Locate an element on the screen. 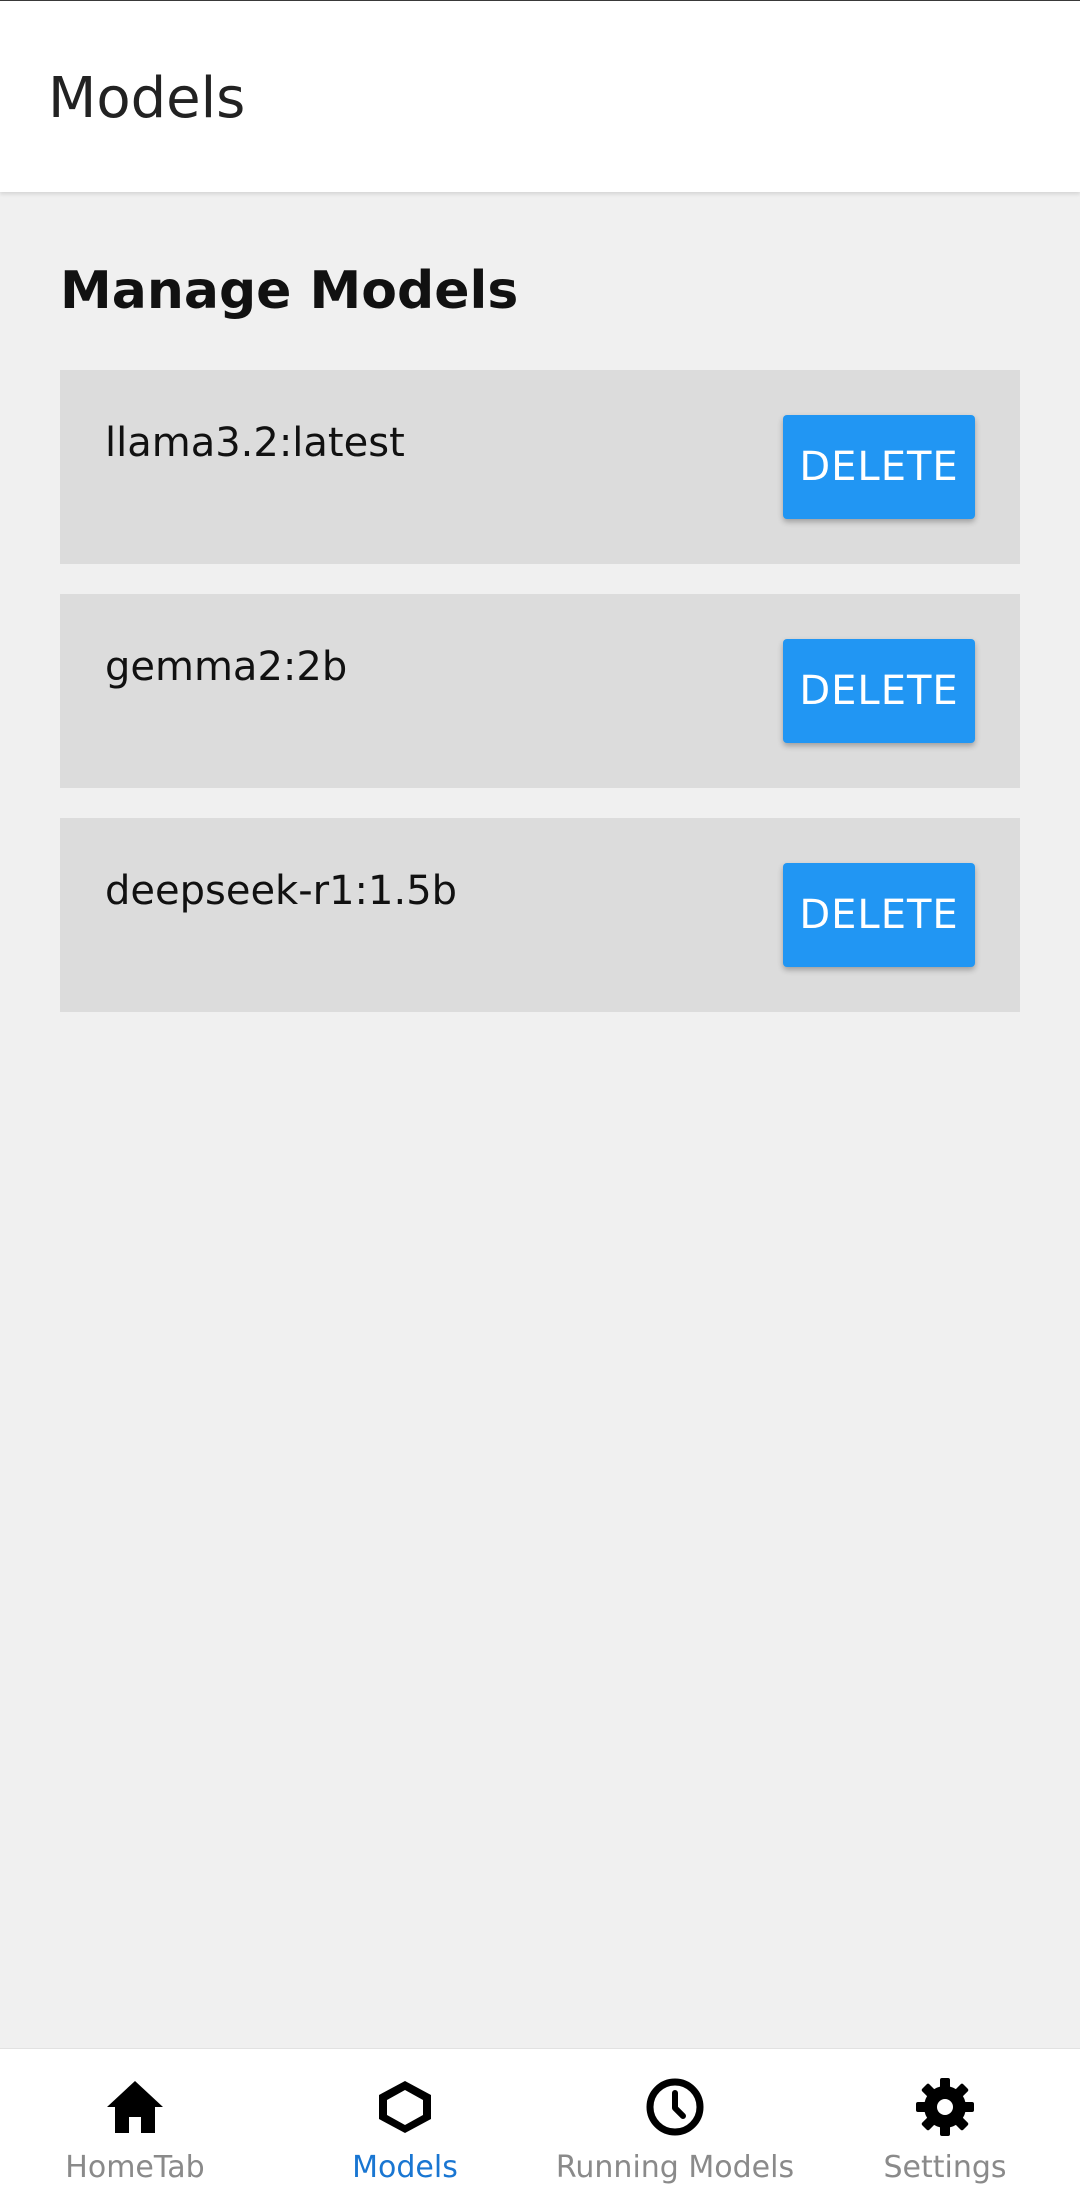  tab-models: Models is located at coordinates (405, 2123).